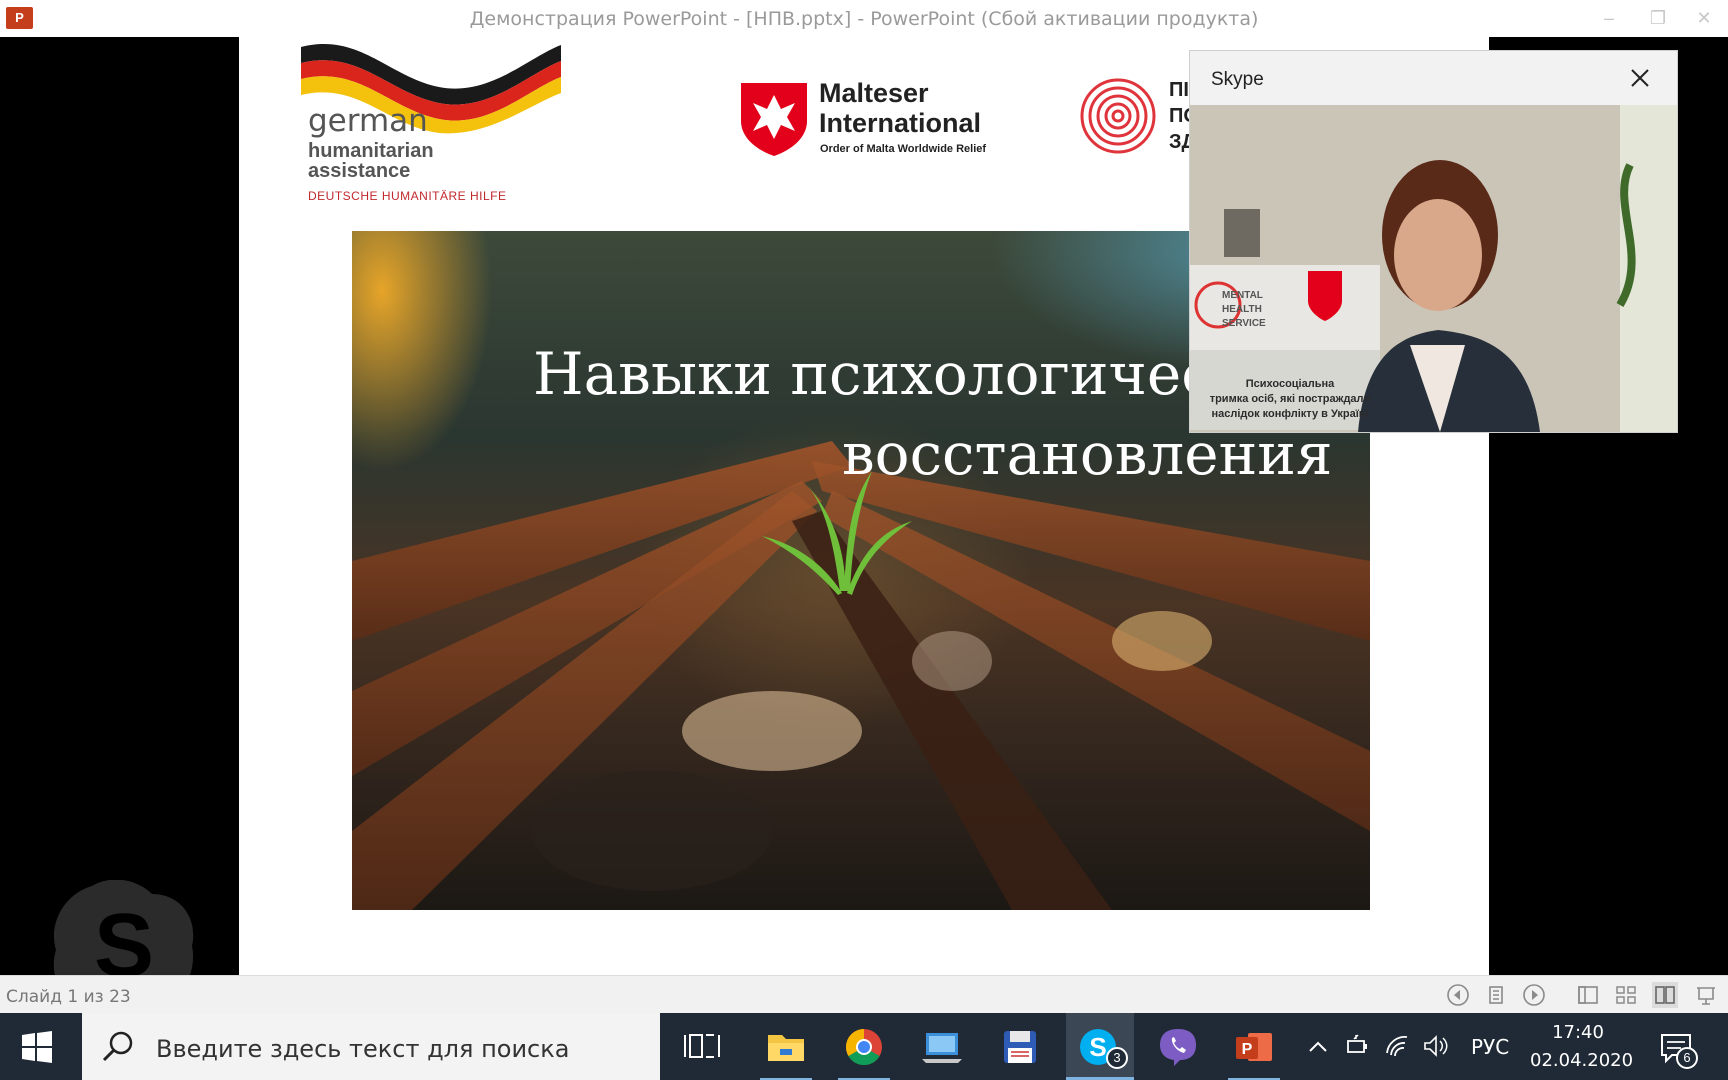  I want to click on battery-icon, so click(1357, 1046).